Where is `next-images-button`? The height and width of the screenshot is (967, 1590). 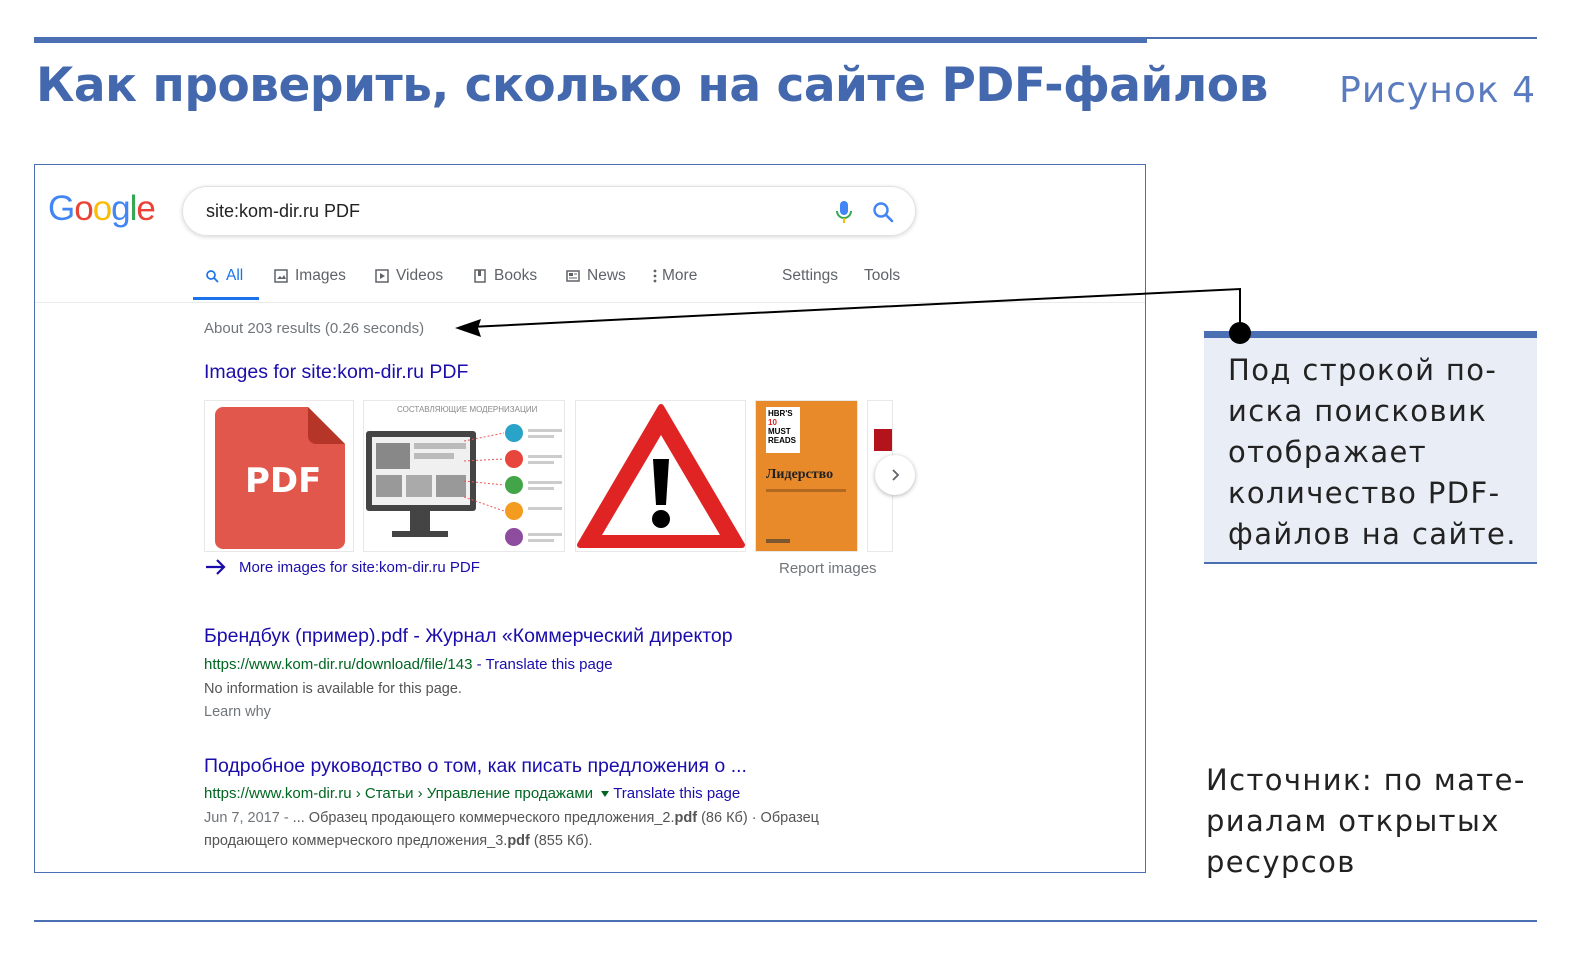
next-images-button is located at coordinates (895, 475).